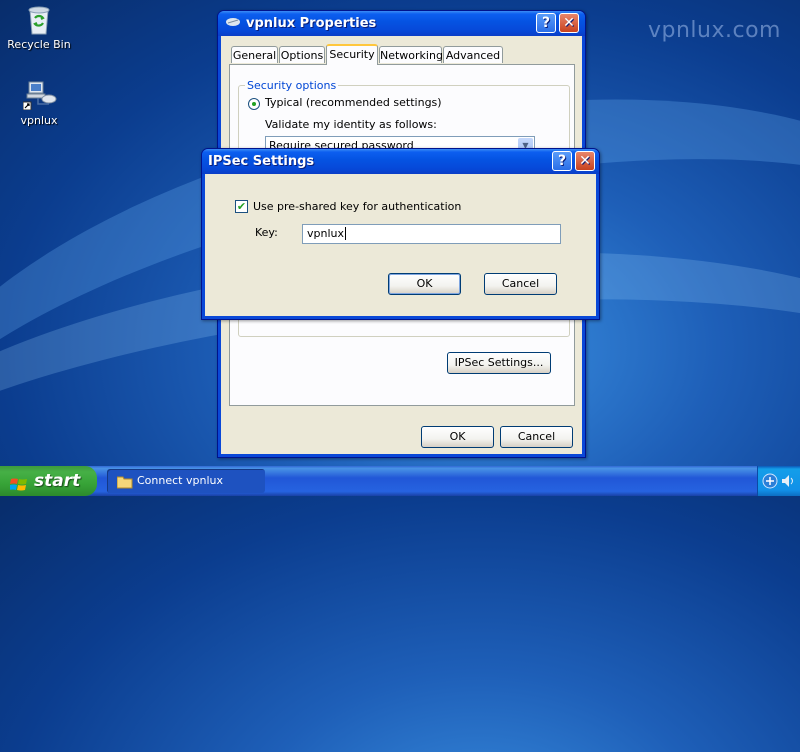 This screenshot has width=800, height=752. Describe the element at coordinates (431, 234) in the screenshot. I see `key-input: vpnlux` at that location.